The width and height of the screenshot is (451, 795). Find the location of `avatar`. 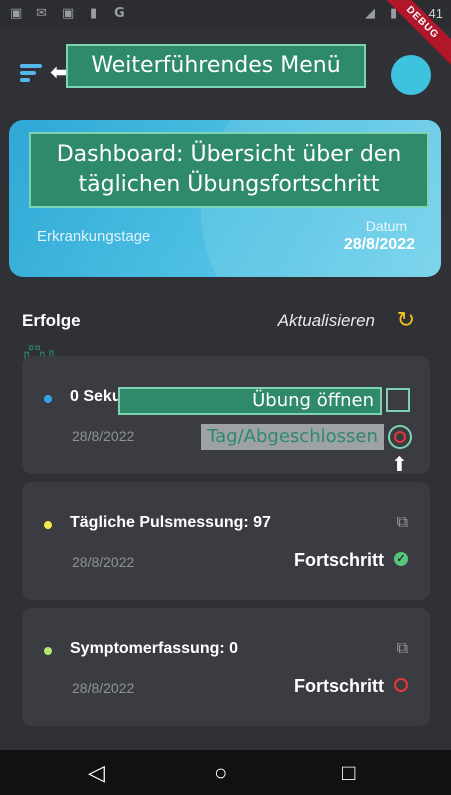

avatar is located at coordinates (411, 75).